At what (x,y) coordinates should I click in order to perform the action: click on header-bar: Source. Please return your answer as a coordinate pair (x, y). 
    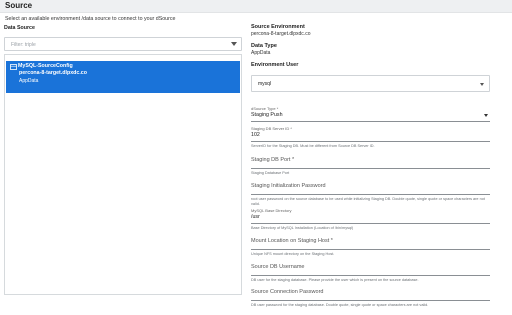
    Looking at the image, I should click on (256, 6).